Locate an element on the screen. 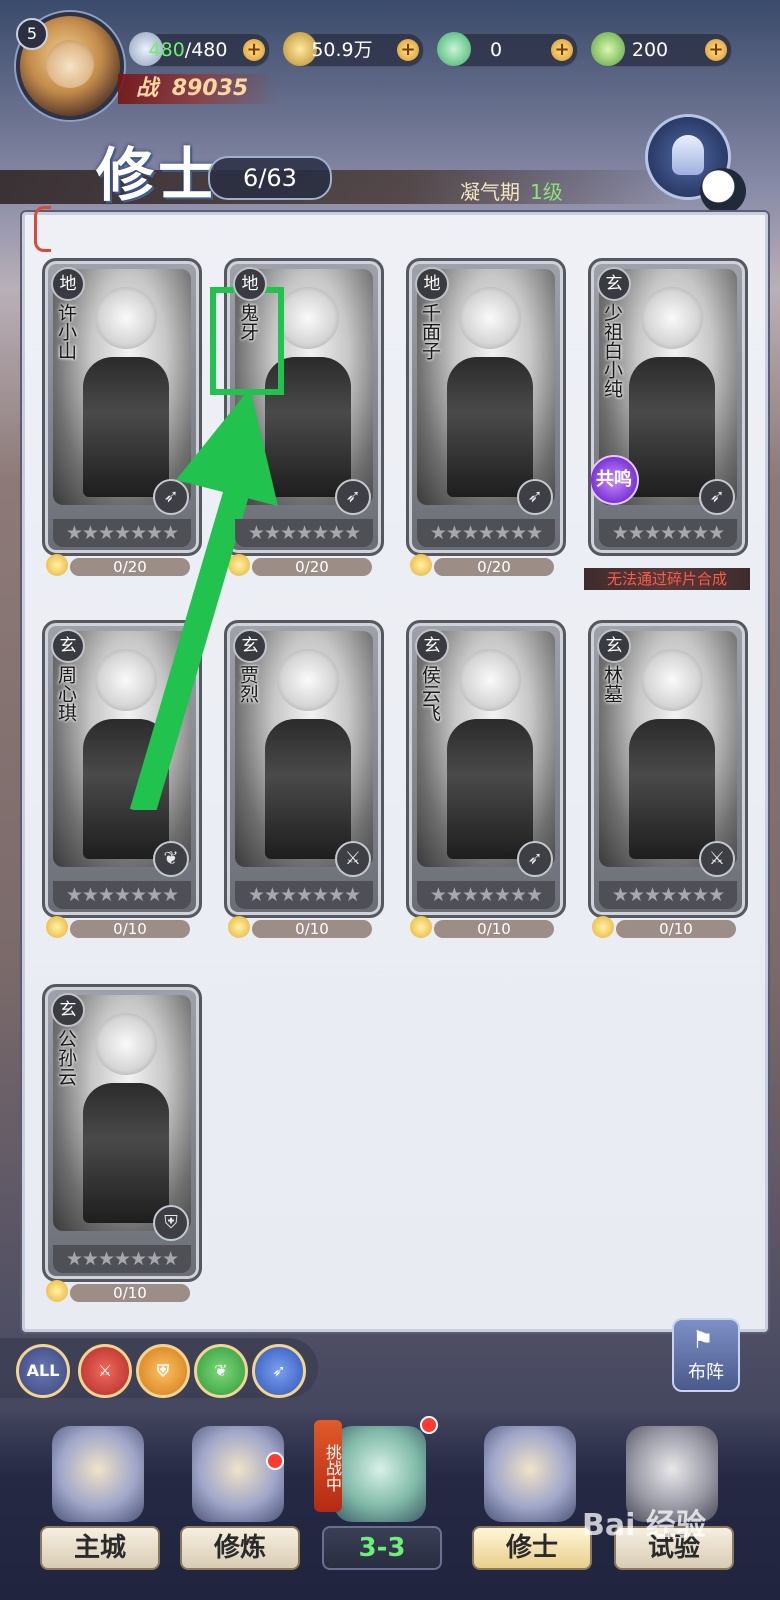  card-hou-yunfei: 玄 侯云飞 ➶ ★★★★★★★ is located at coordinates (486, 769).